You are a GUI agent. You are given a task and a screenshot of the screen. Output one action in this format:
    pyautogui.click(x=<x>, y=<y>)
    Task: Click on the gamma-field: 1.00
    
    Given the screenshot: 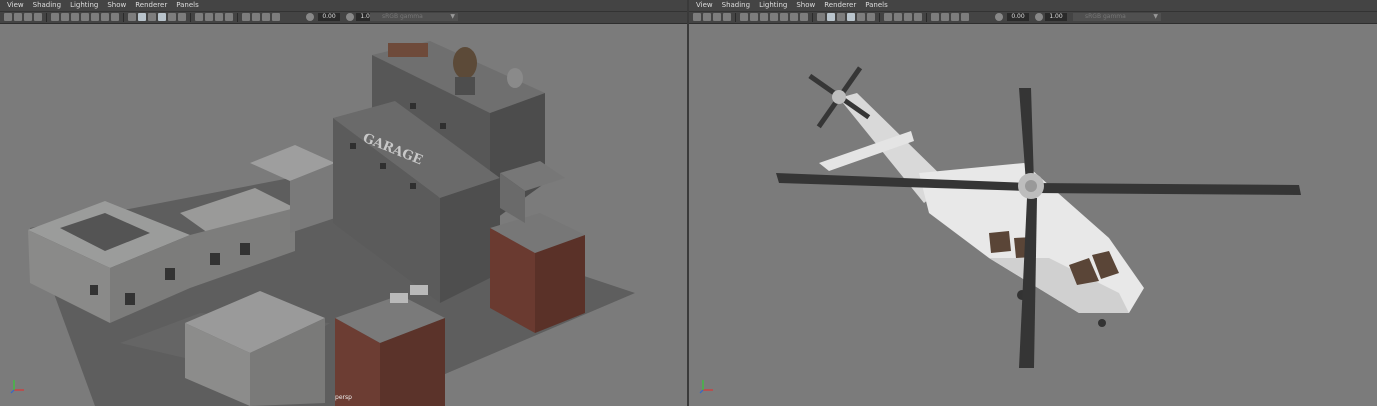 What is the action you would take?
    pyautogui.click(x=1056, y=17)
    